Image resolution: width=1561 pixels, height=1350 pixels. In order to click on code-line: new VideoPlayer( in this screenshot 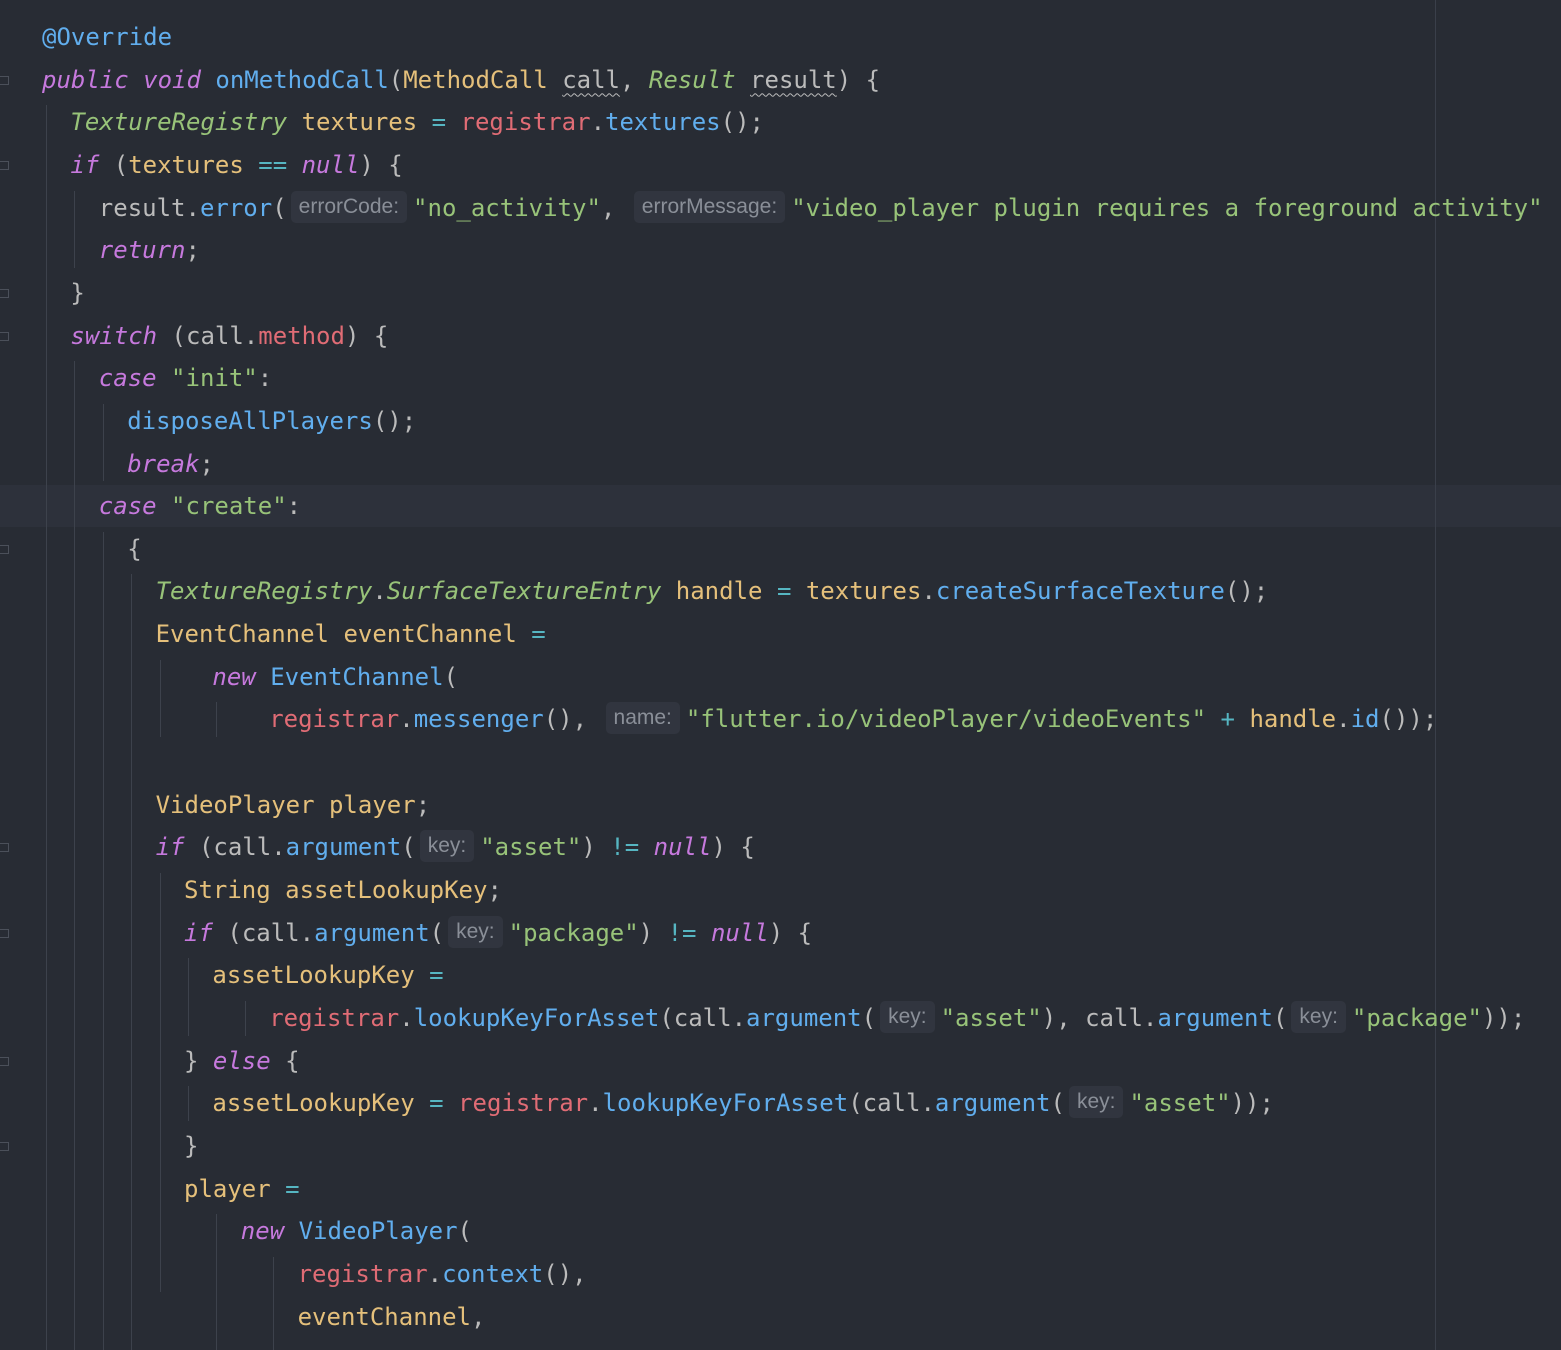, I will do `click(356, 1231)`.